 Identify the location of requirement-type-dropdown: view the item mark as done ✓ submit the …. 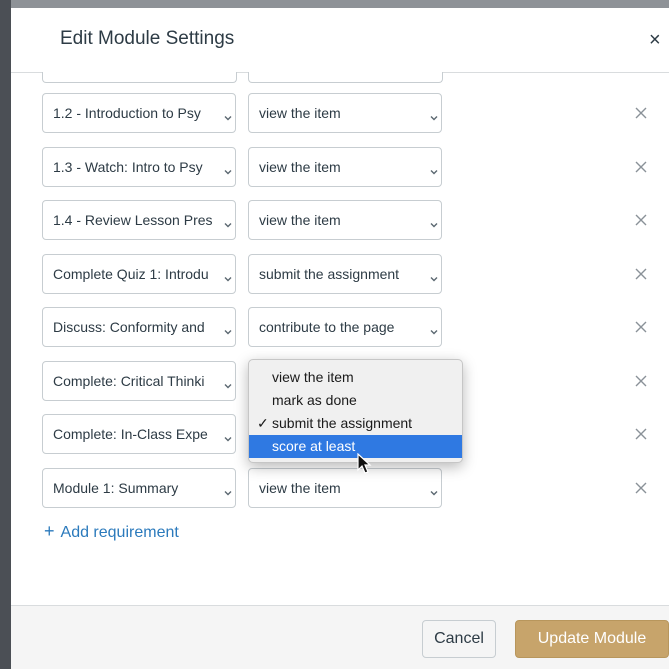
(355, 411).